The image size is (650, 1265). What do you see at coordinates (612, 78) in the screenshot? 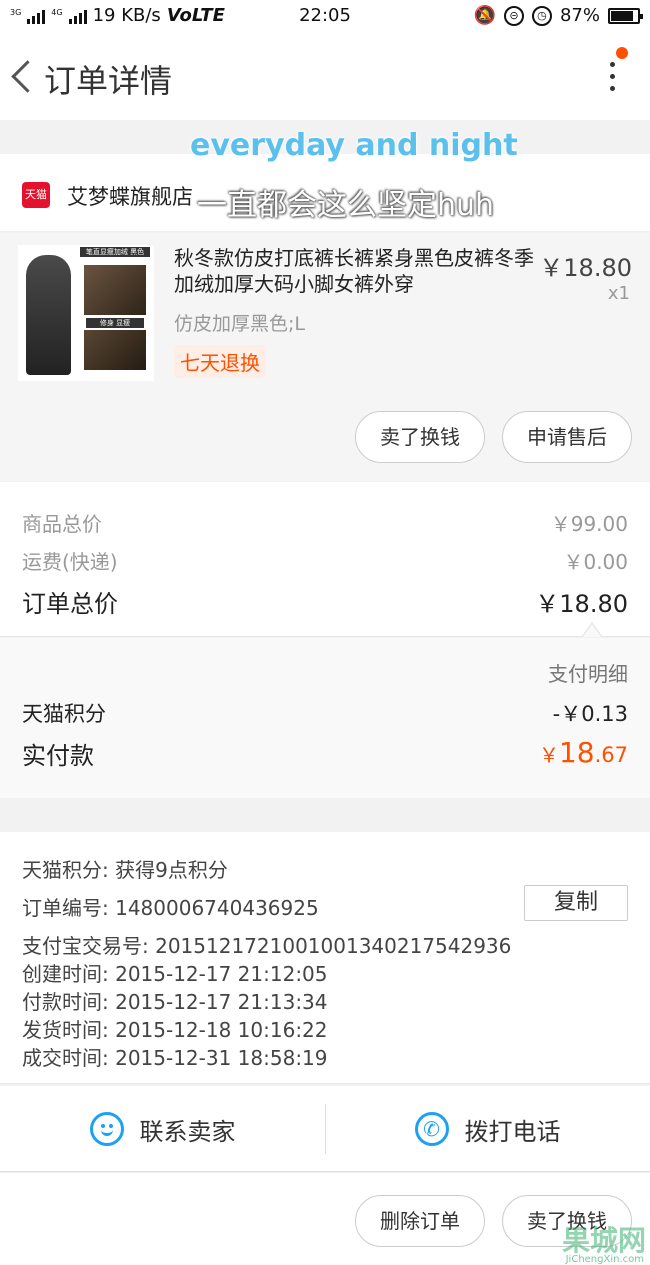
I see `more-menu-icon` at bounding box center [612, 78].